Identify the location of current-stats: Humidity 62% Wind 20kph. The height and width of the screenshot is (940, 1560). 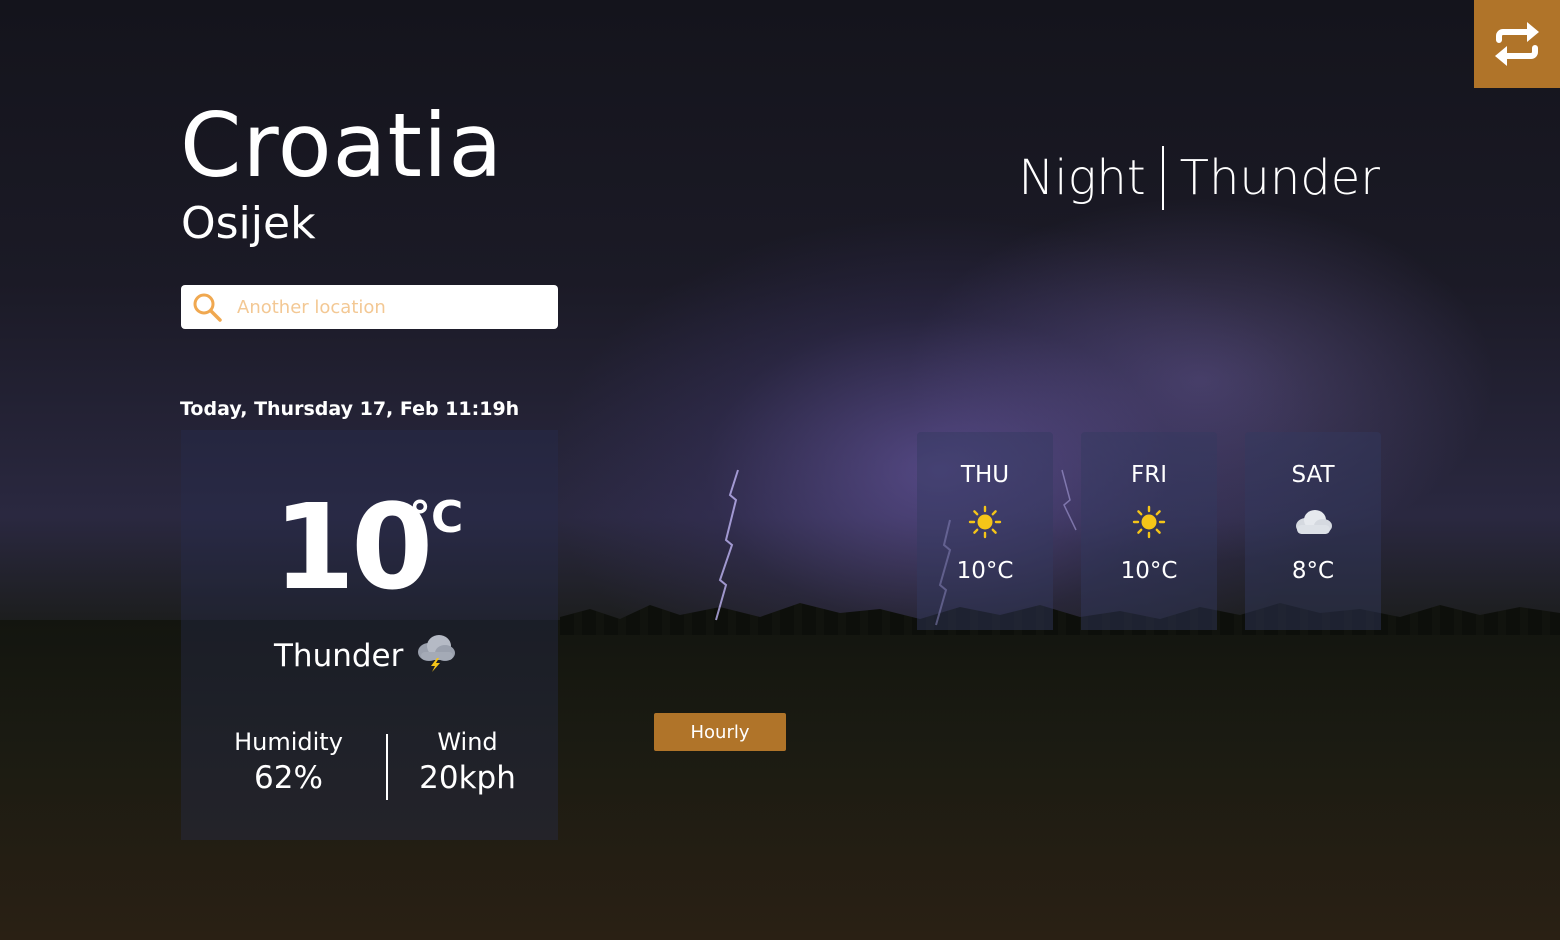
(369, 764).